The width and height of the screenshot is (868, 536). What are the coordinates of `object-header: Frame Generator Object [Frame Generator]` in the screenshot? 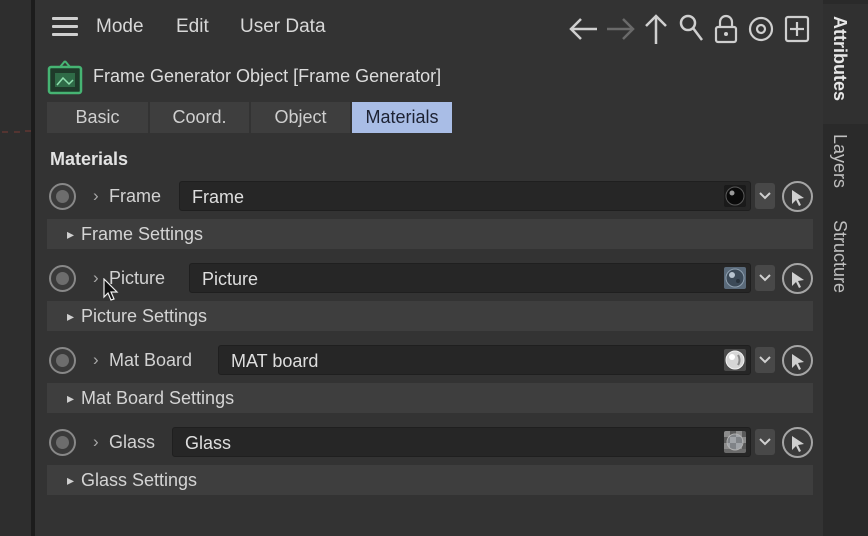 It's located at (427, 77).